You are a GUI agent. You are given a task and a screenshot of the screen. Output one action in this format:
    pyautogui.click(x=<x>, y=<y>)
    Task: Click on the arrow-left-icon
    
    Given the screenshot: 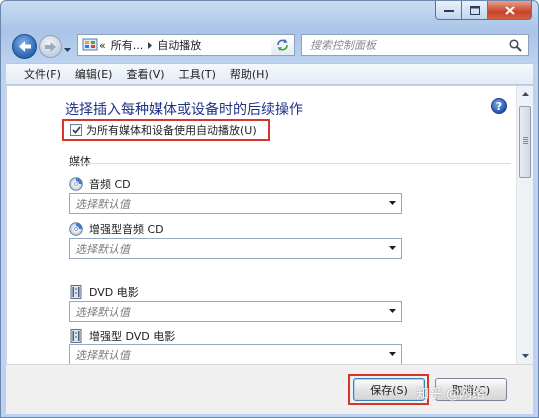 What is the action you would take?
    pyautogui.click(x=24, y=46)
    